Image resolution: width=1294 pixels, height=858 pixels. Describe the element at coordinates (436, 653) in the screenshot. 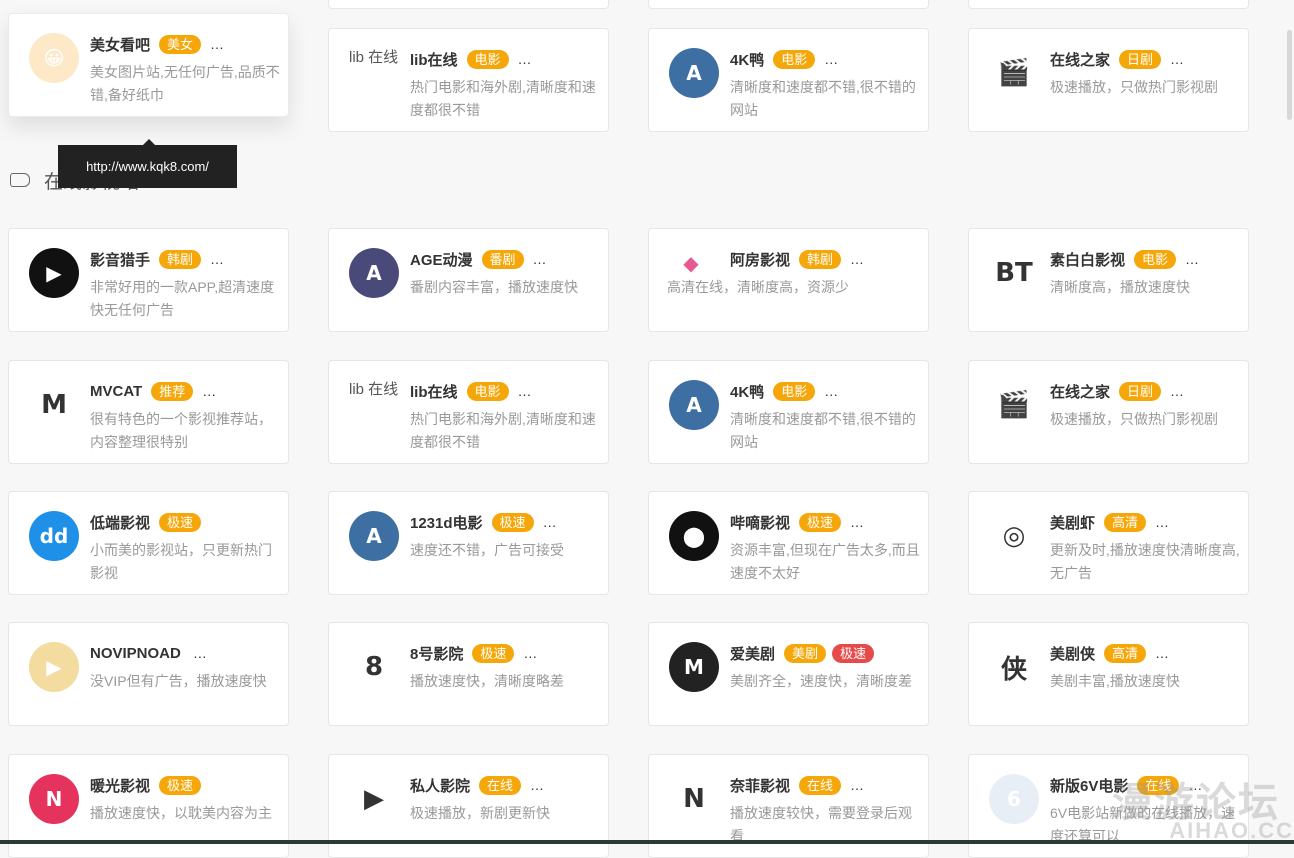

I see `site-name: 8号影院` at that location.